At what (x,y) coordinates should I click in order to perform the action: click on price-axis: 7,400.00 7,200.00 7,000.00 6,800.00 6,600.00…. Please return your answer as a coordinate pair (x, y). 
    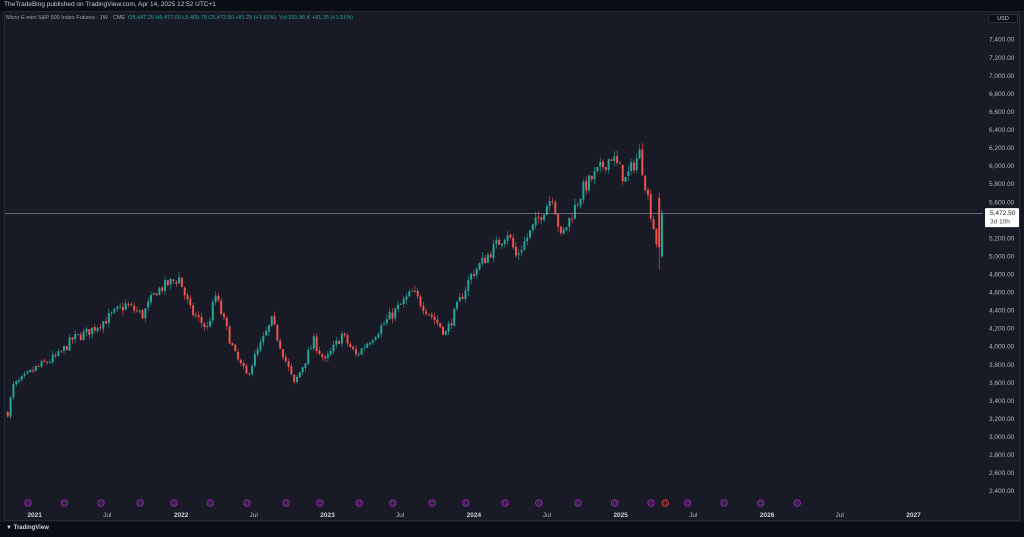
    Looking at the image, I should click on (1002, 266).